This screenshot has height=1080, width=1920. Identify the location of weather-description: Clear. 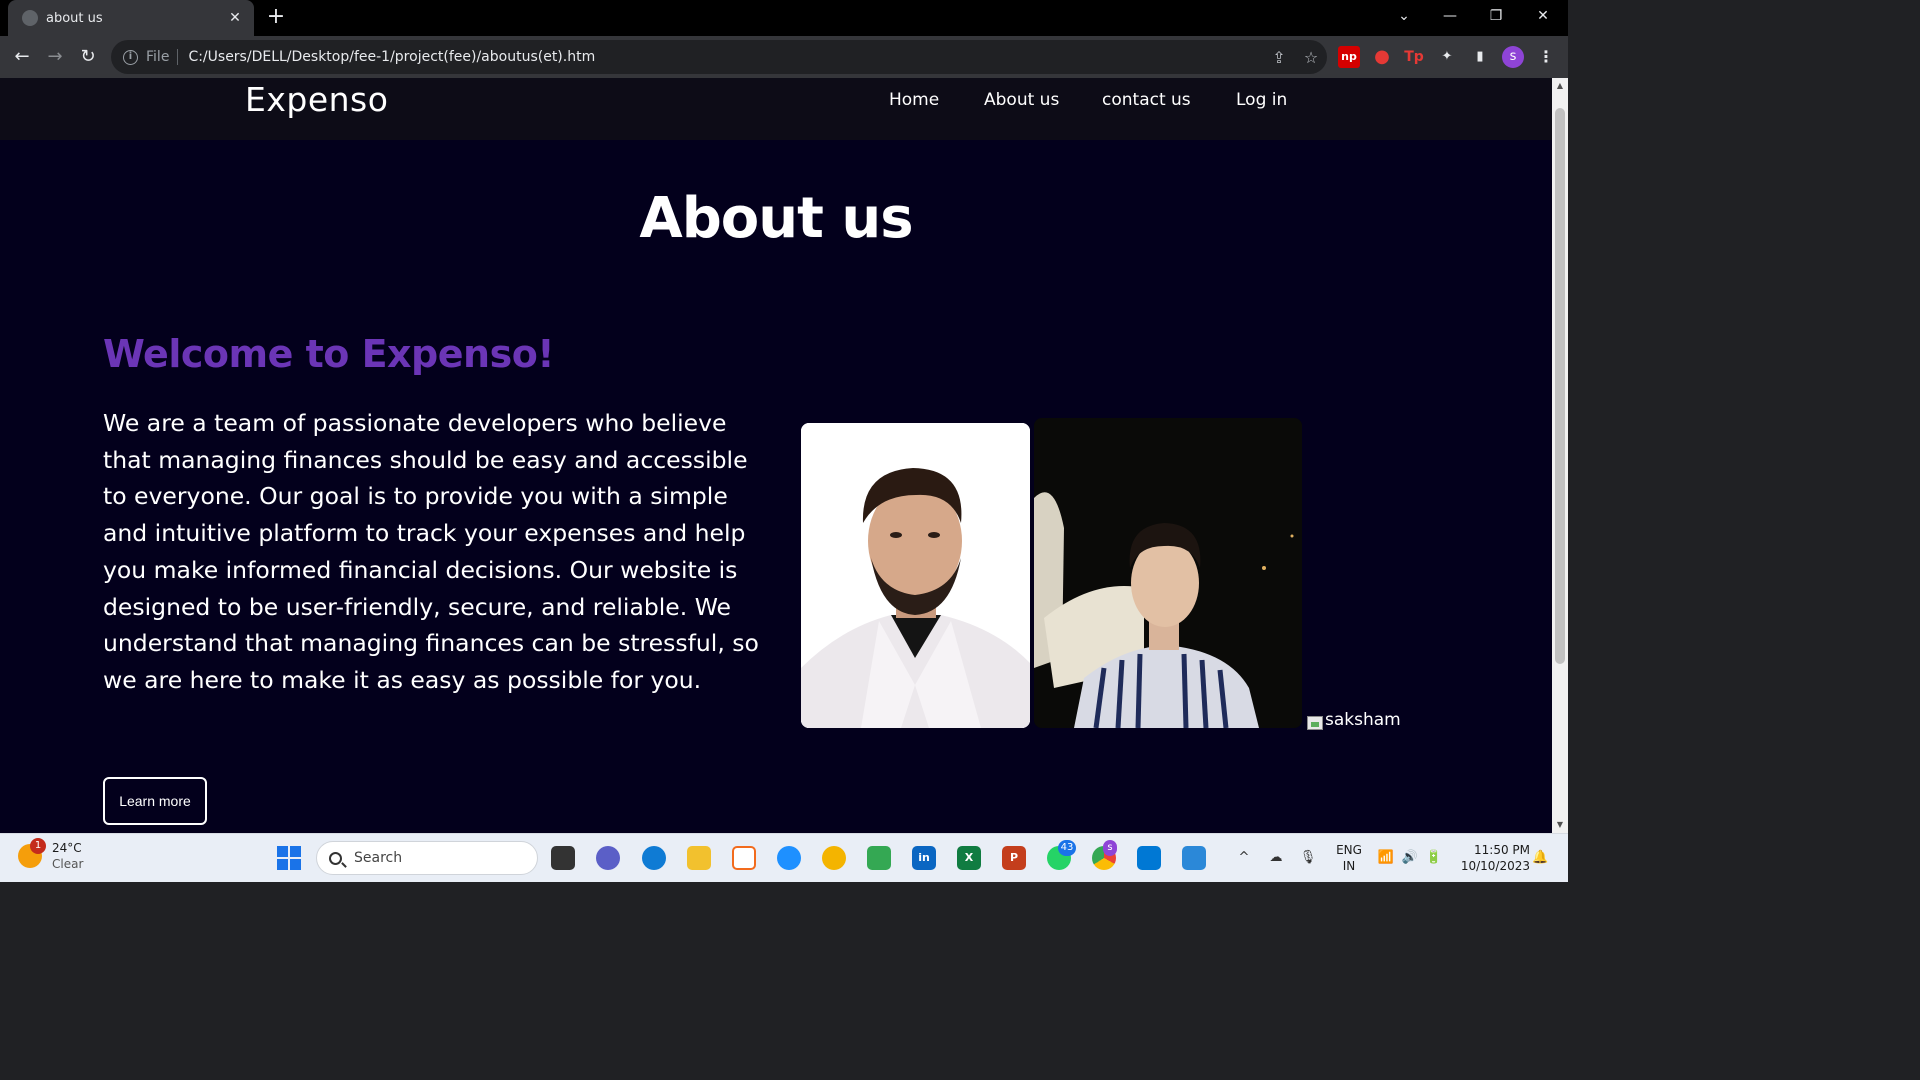
(68, 864).